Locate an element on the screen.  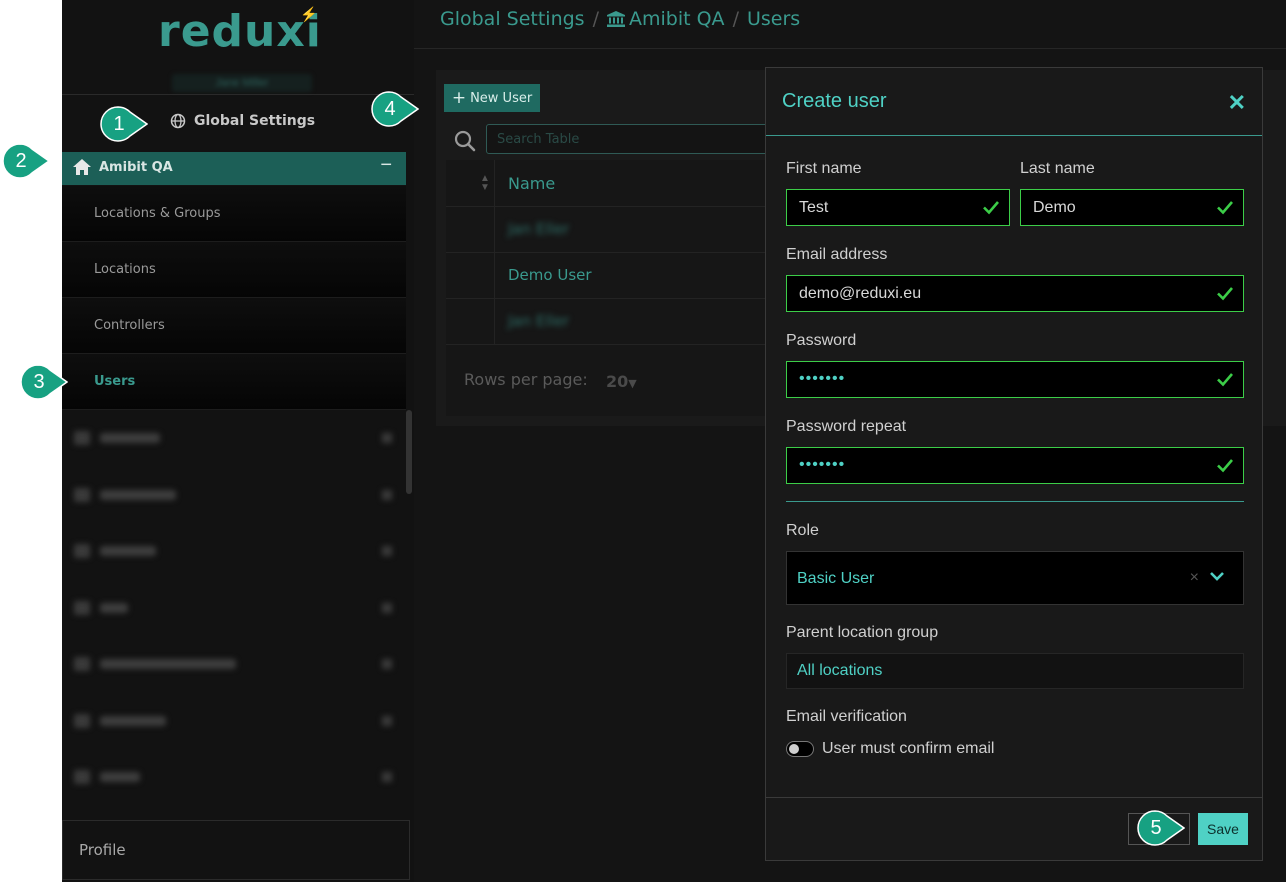
user-name: Demo User is located at coordinates (550, 275).